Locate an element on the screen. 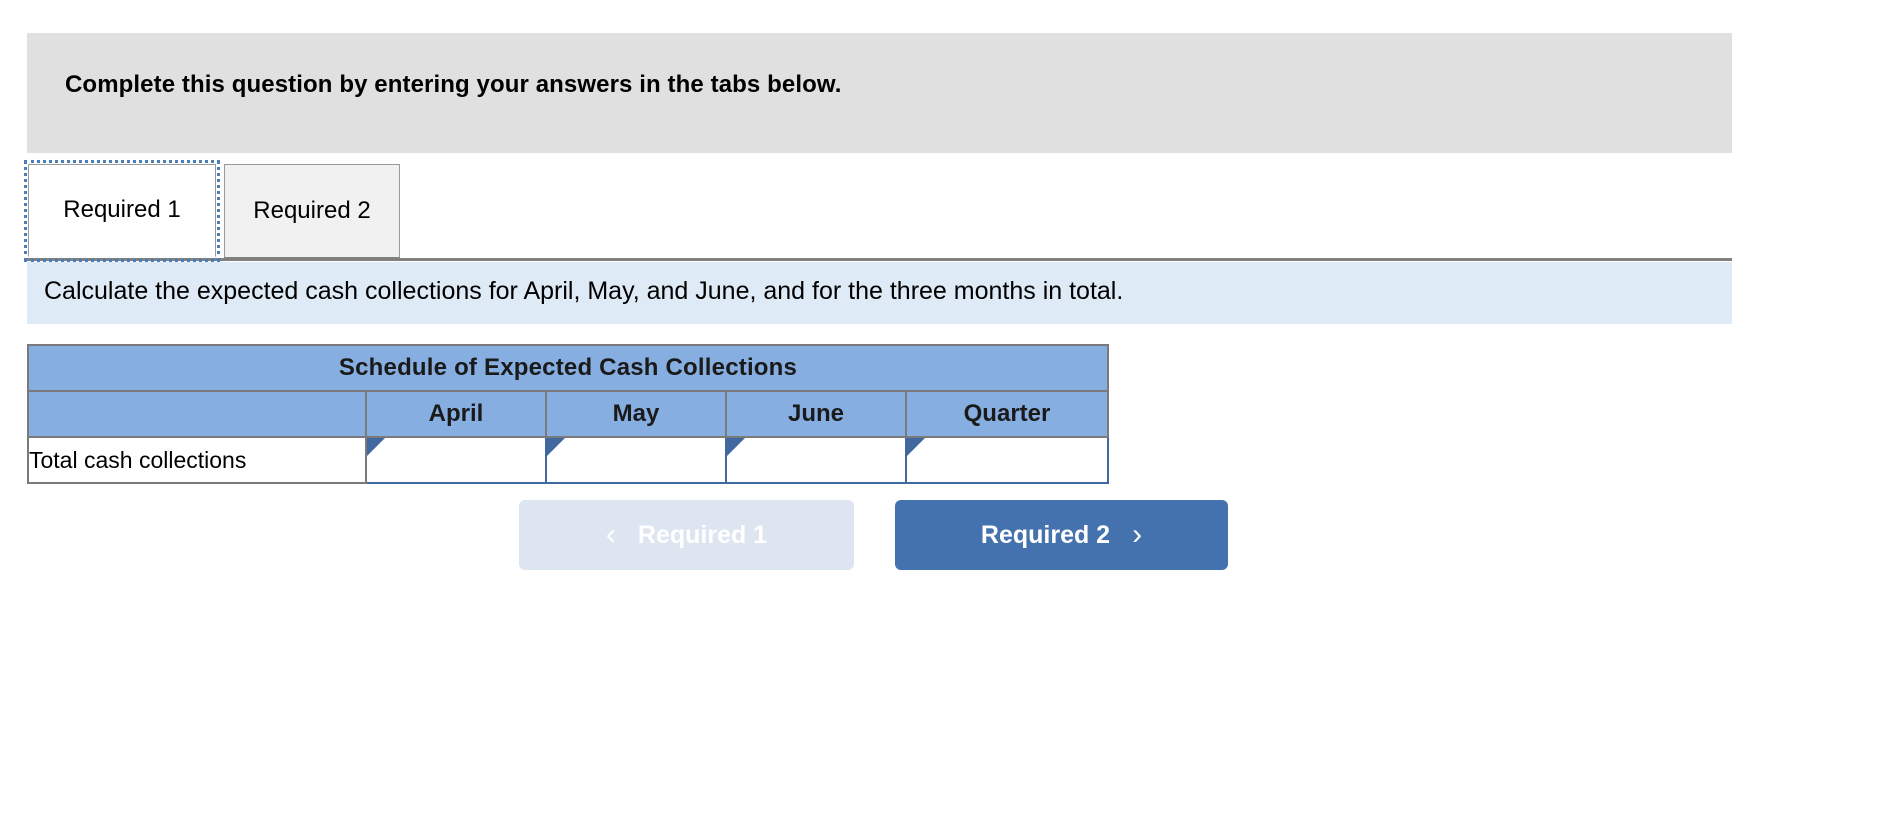 The image size is (1894, 822). row-label-total-cash-collections: Total cash collections is located at coordinates (197, 460).